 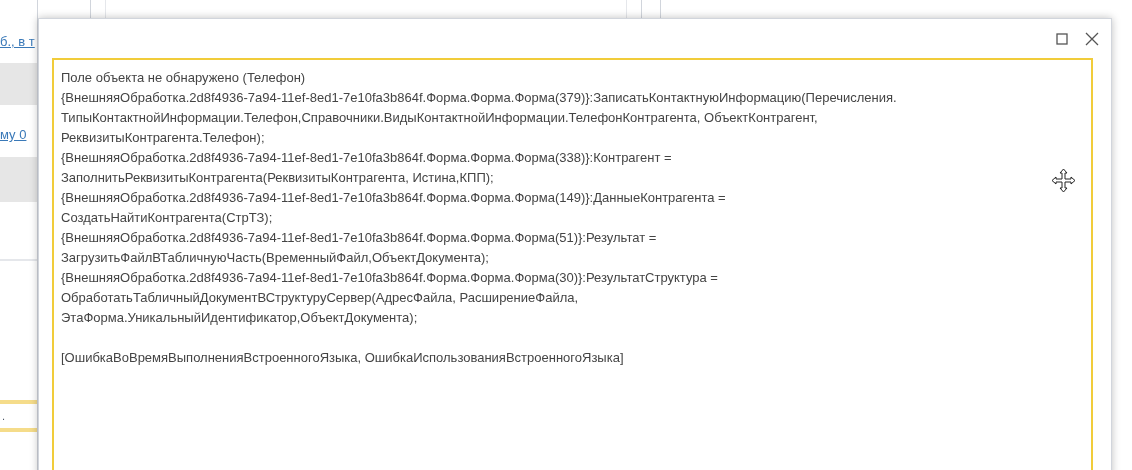 What do you see at coordinates (479, 98) in the screenshot?
I see `error-message-line: {ВнешняяОбработка.2d8f4936-7a94-11ef-8ed1-7e10fa3b864f.Форма.Форма.Форма(379)}:ЗаписатьКонтактнуюИнформацию(Перечисления.` at bounding box center [479, 98].